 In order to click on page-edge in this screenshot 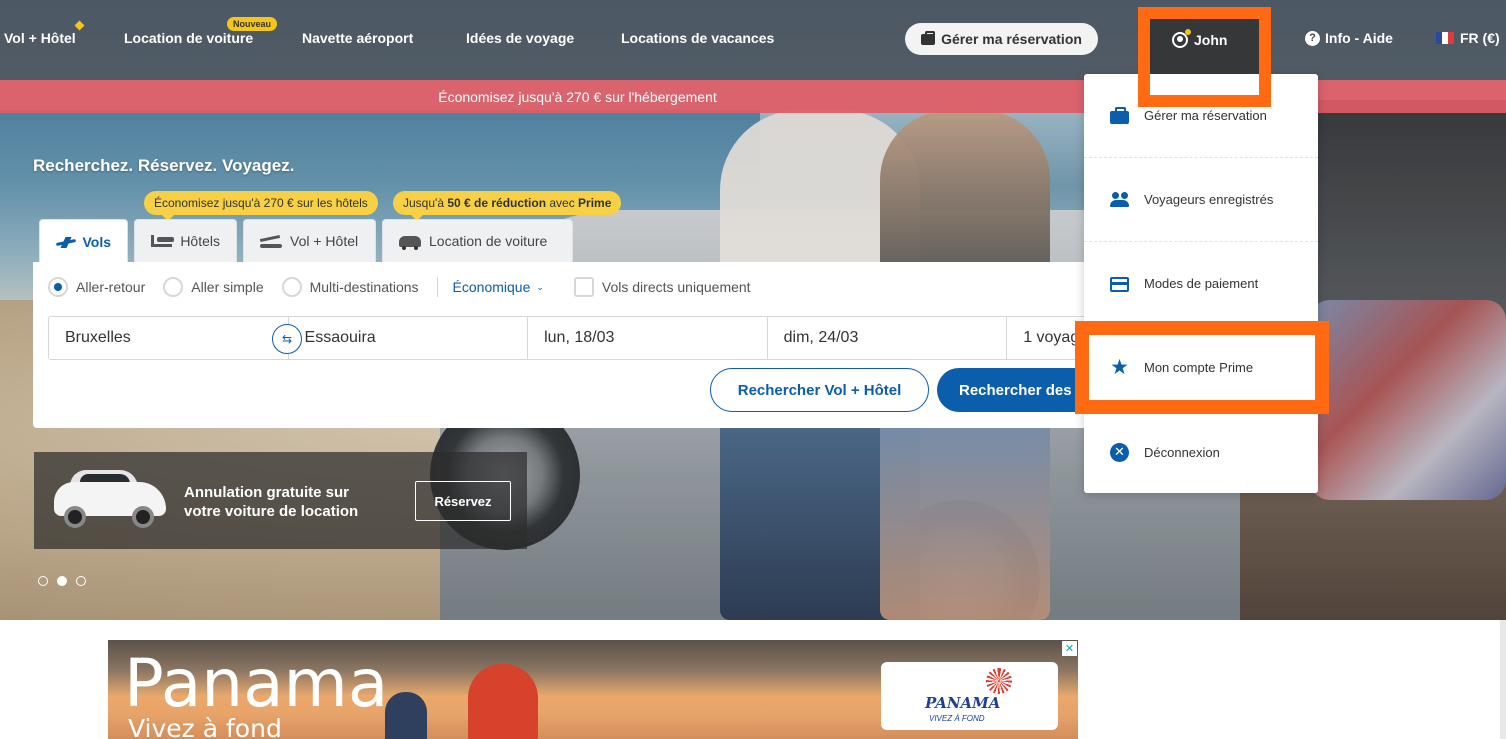, I will do `click(1503, 679)`.